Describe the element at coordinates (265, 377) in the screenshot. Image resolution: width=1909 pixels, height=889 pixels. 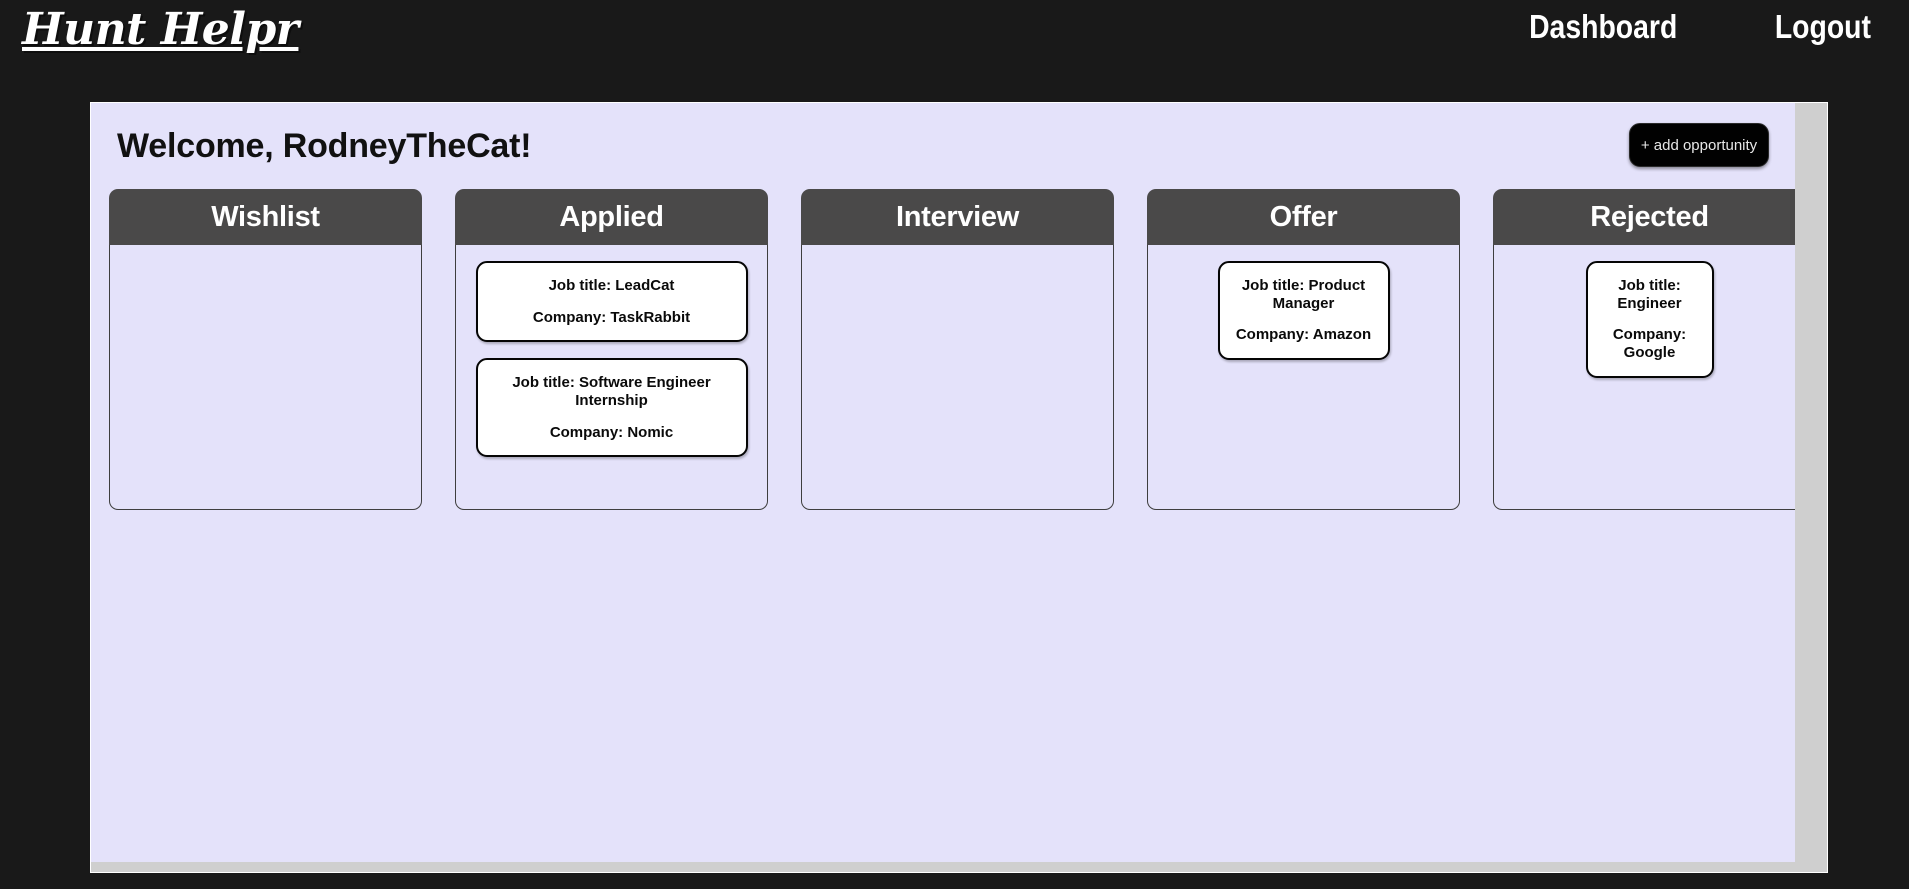
I see `column-body-wishlist` at that location.